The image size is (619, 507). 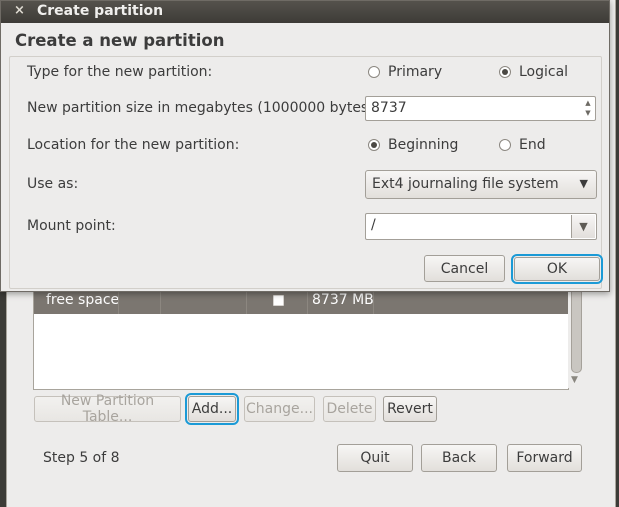 I want to click on radio-end: End, so click(x=522, y=145).